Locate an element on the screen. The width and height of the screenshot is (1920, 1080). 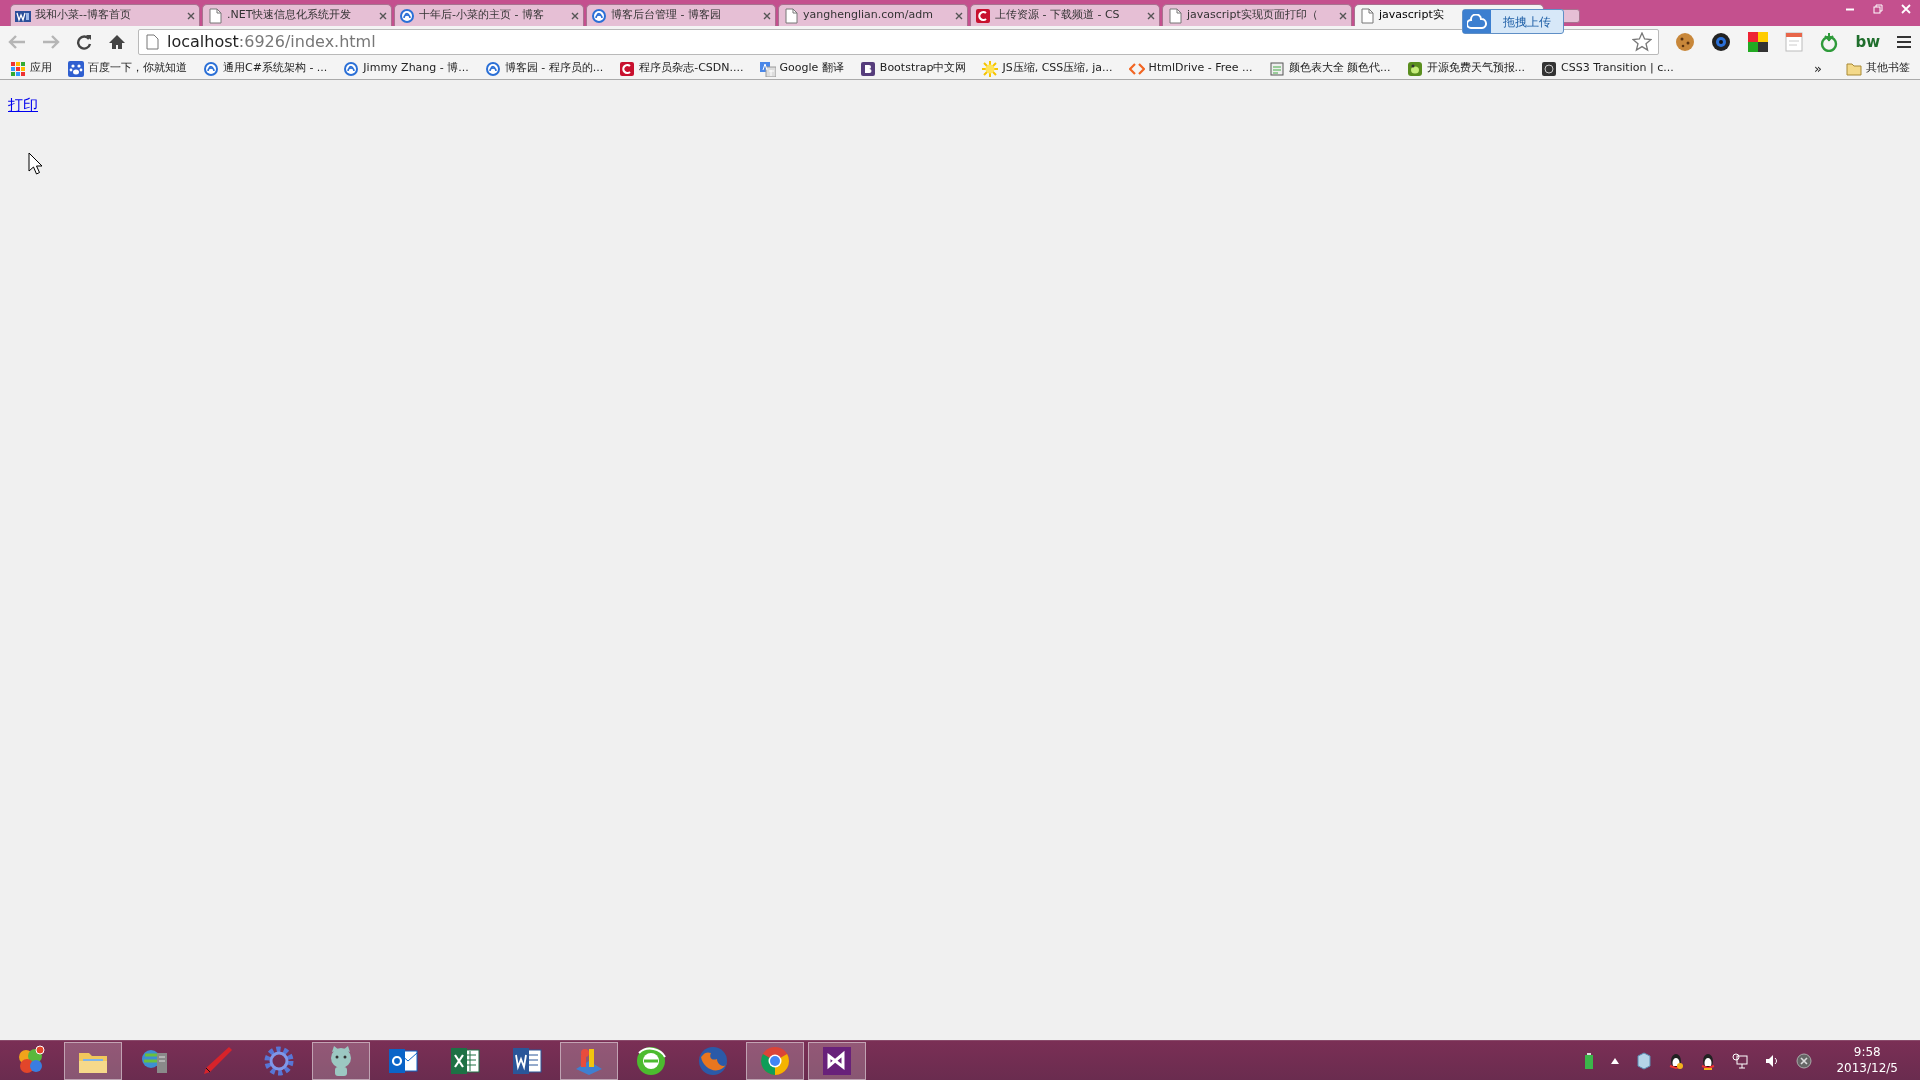
code-brackets-icon is located at coordinates (1136, 68).